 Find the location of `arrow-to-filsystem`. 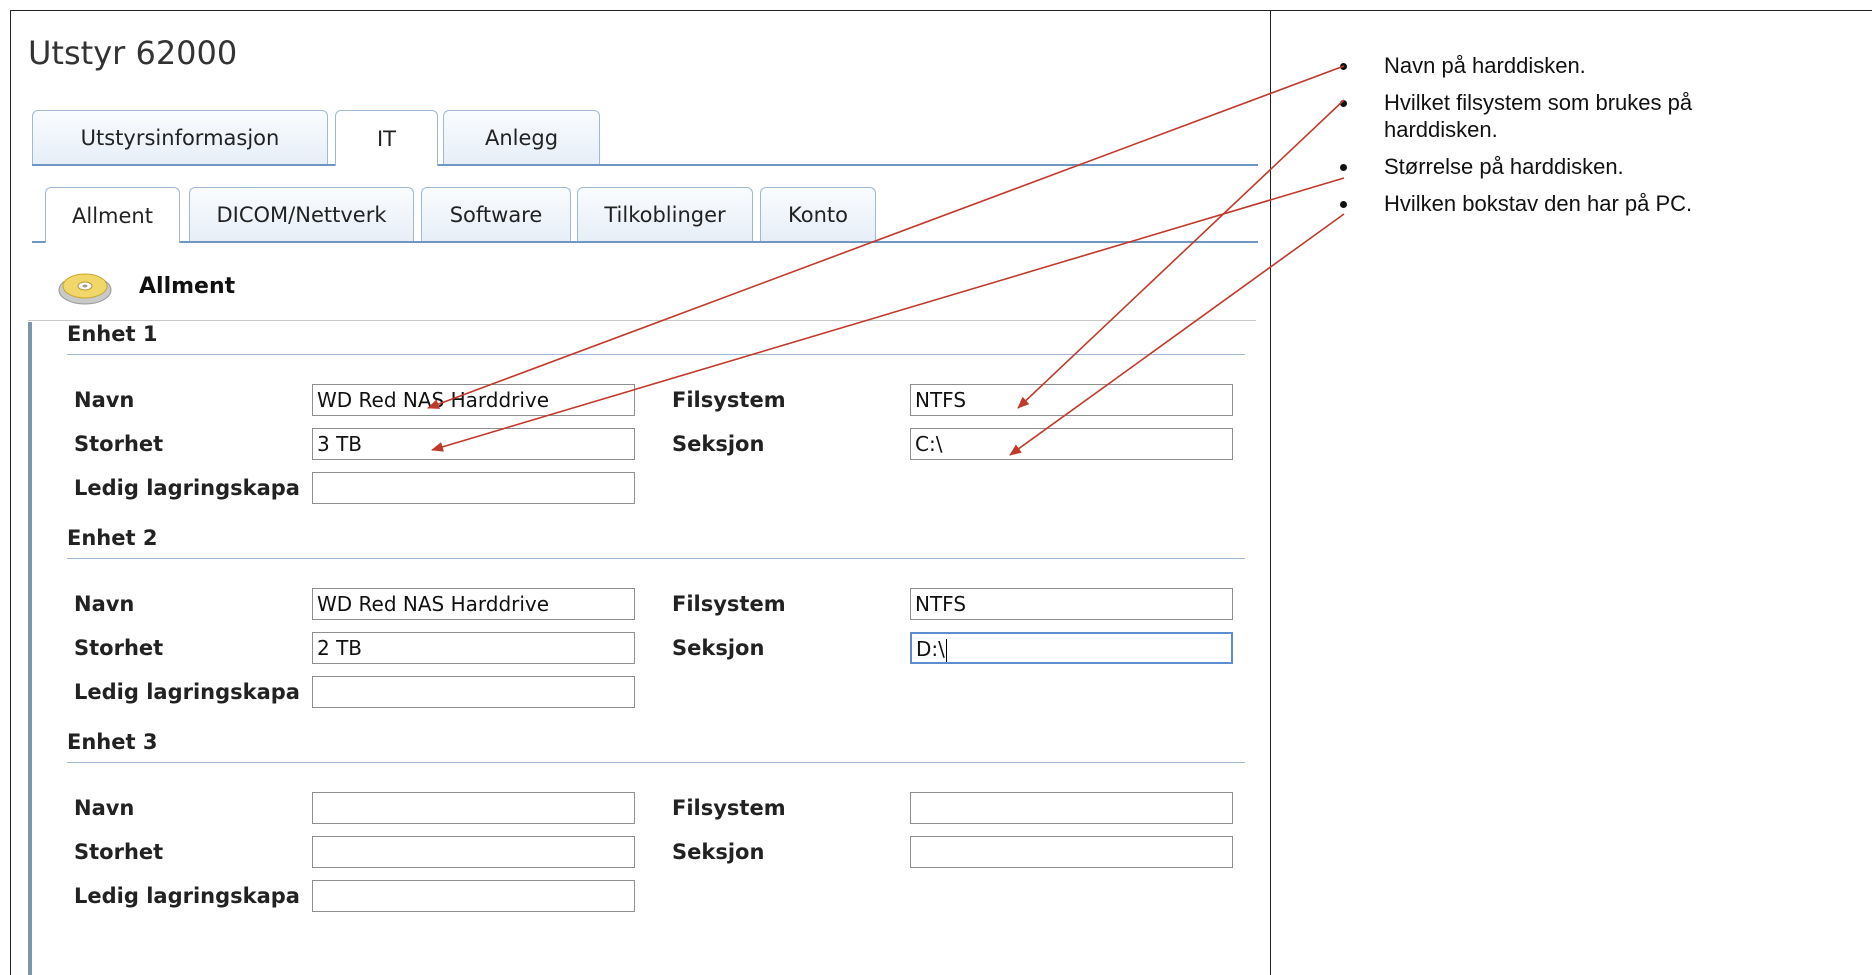

arrow-to-filsystem is located at coordinates (1181, 254).